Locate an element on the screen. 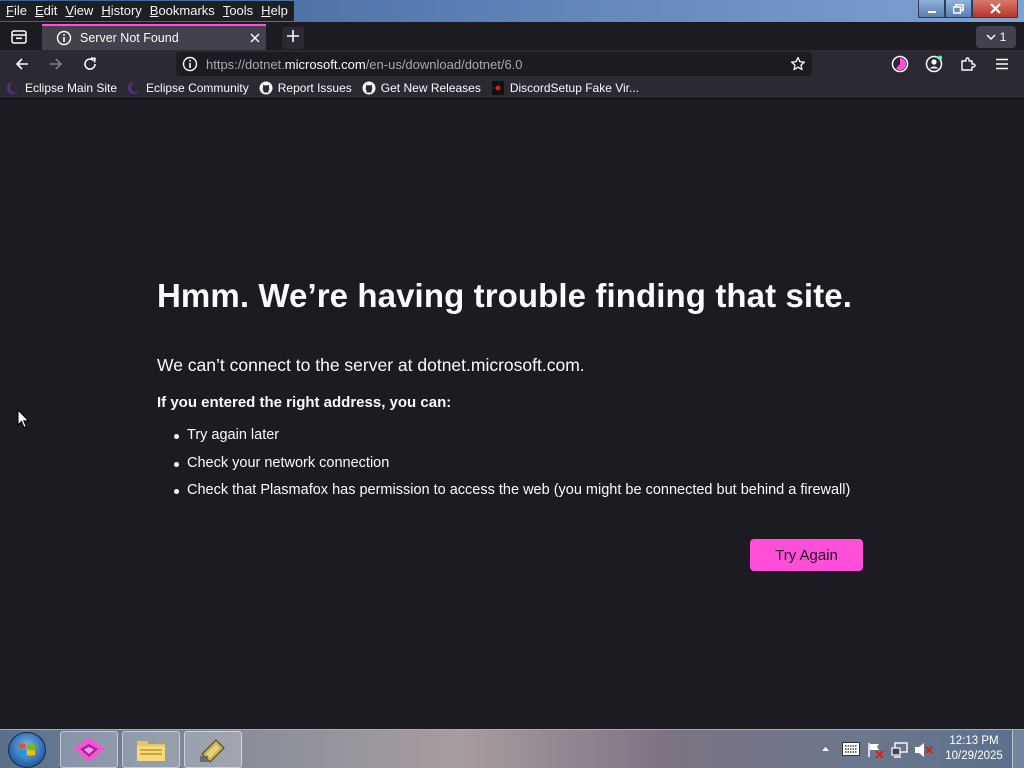  mouse-cursor-icon is located at coordinates (23, 419).